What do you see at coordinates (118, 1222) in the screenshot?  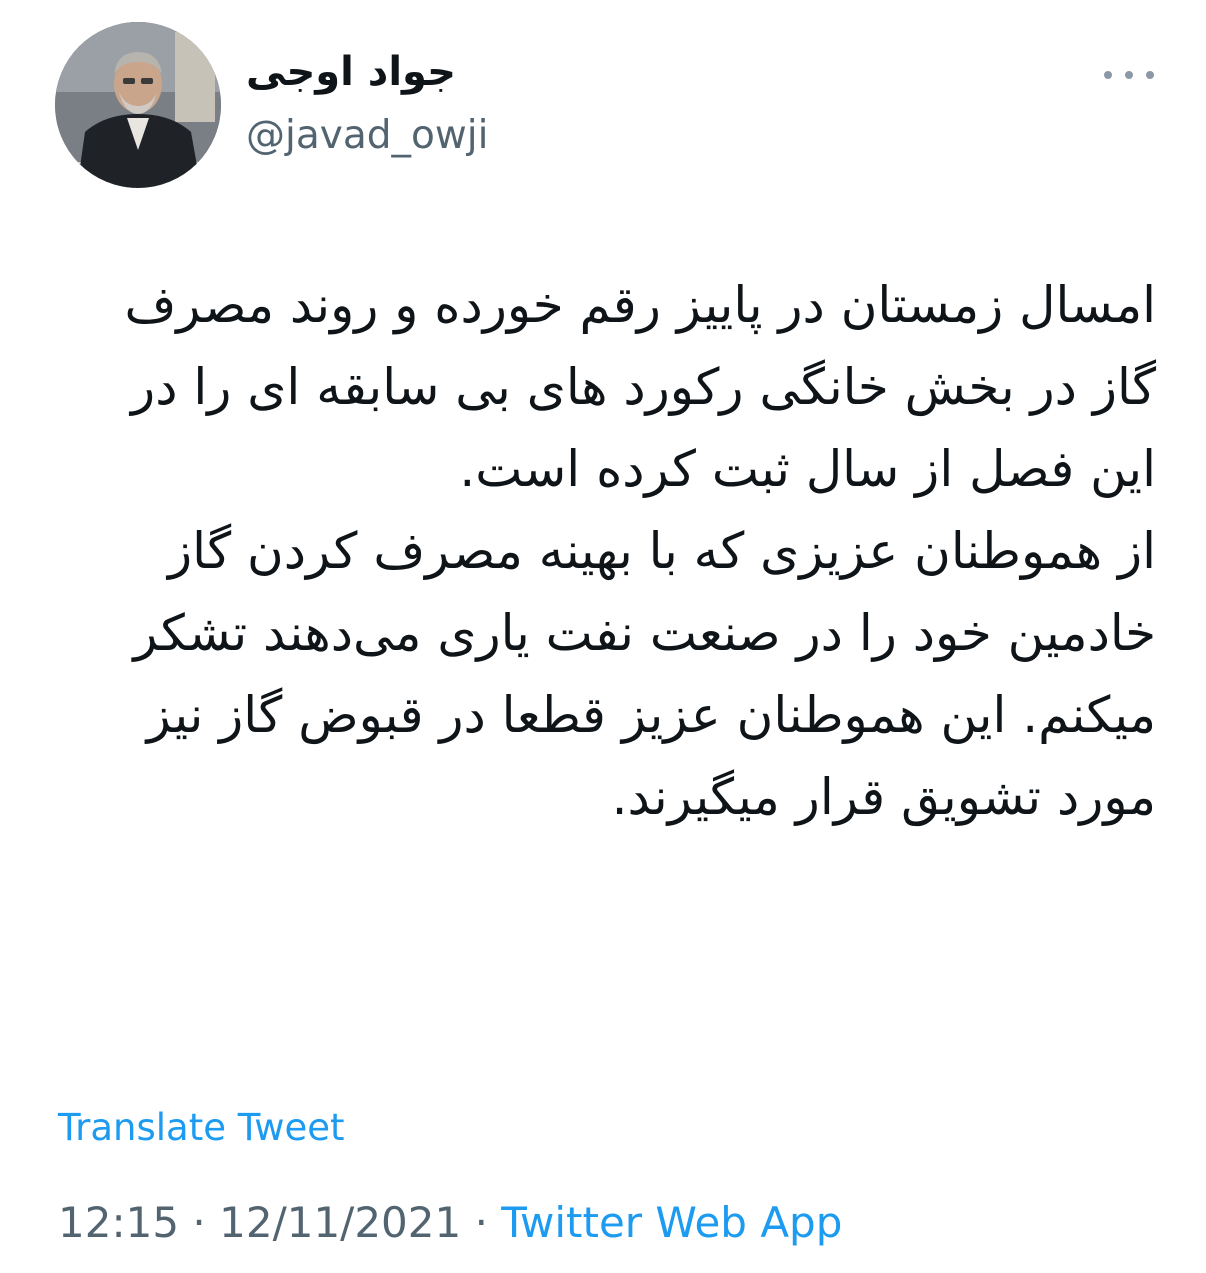 I see `tweet-time: 12:15` at bounding box center [118, 1222].